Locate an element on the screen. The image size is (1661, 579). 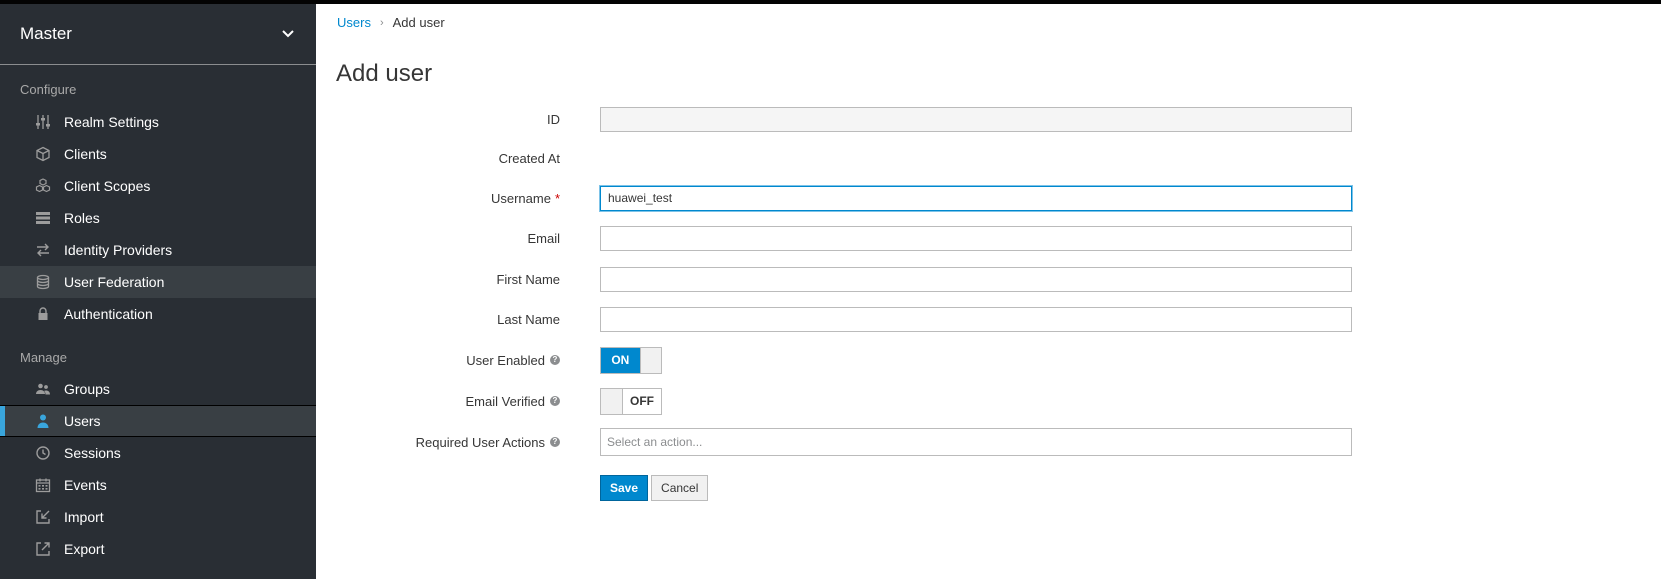
last-name-label: Last Name is located at coordinates (438, 319).